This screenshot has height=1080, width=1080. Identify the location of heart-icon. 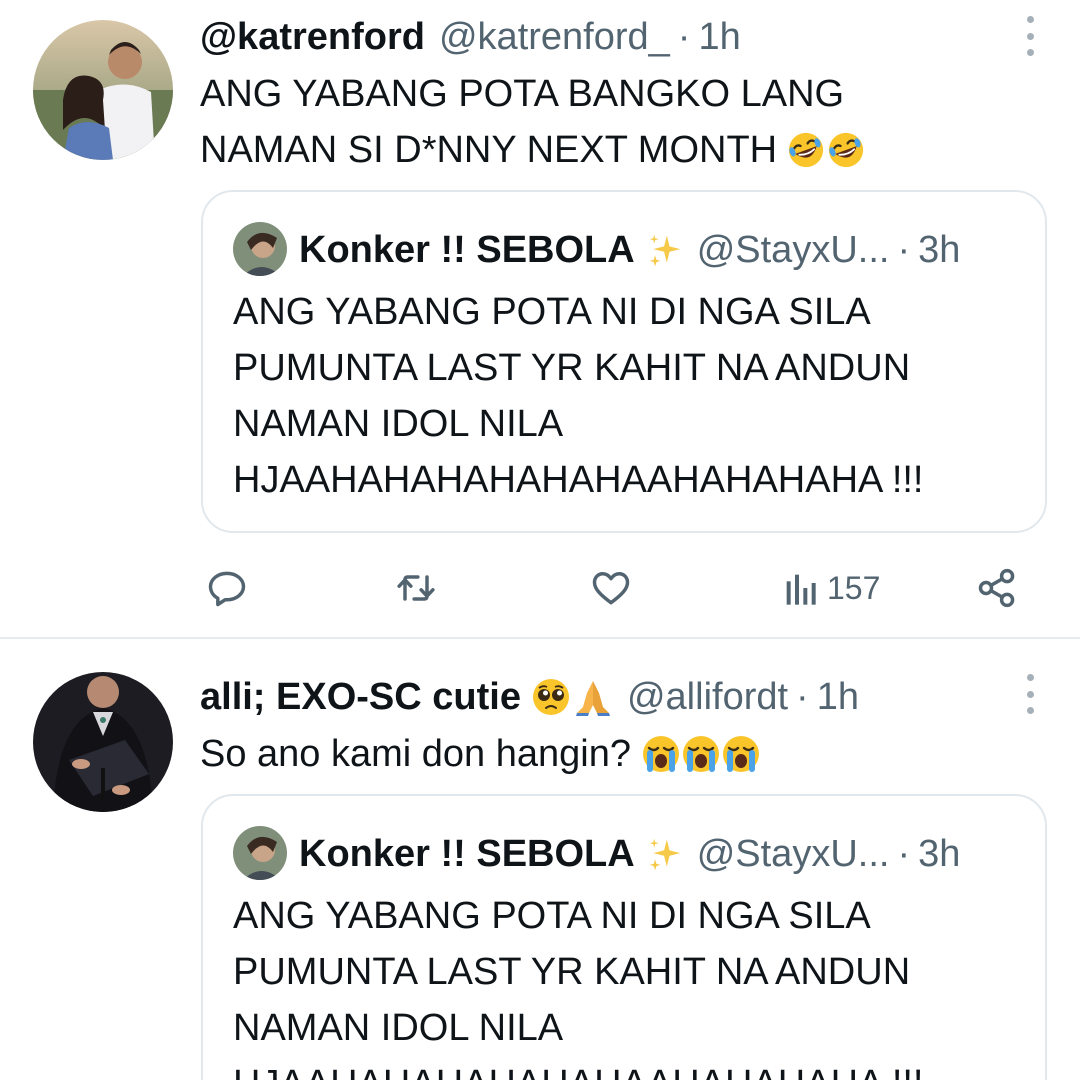
(611, 588).